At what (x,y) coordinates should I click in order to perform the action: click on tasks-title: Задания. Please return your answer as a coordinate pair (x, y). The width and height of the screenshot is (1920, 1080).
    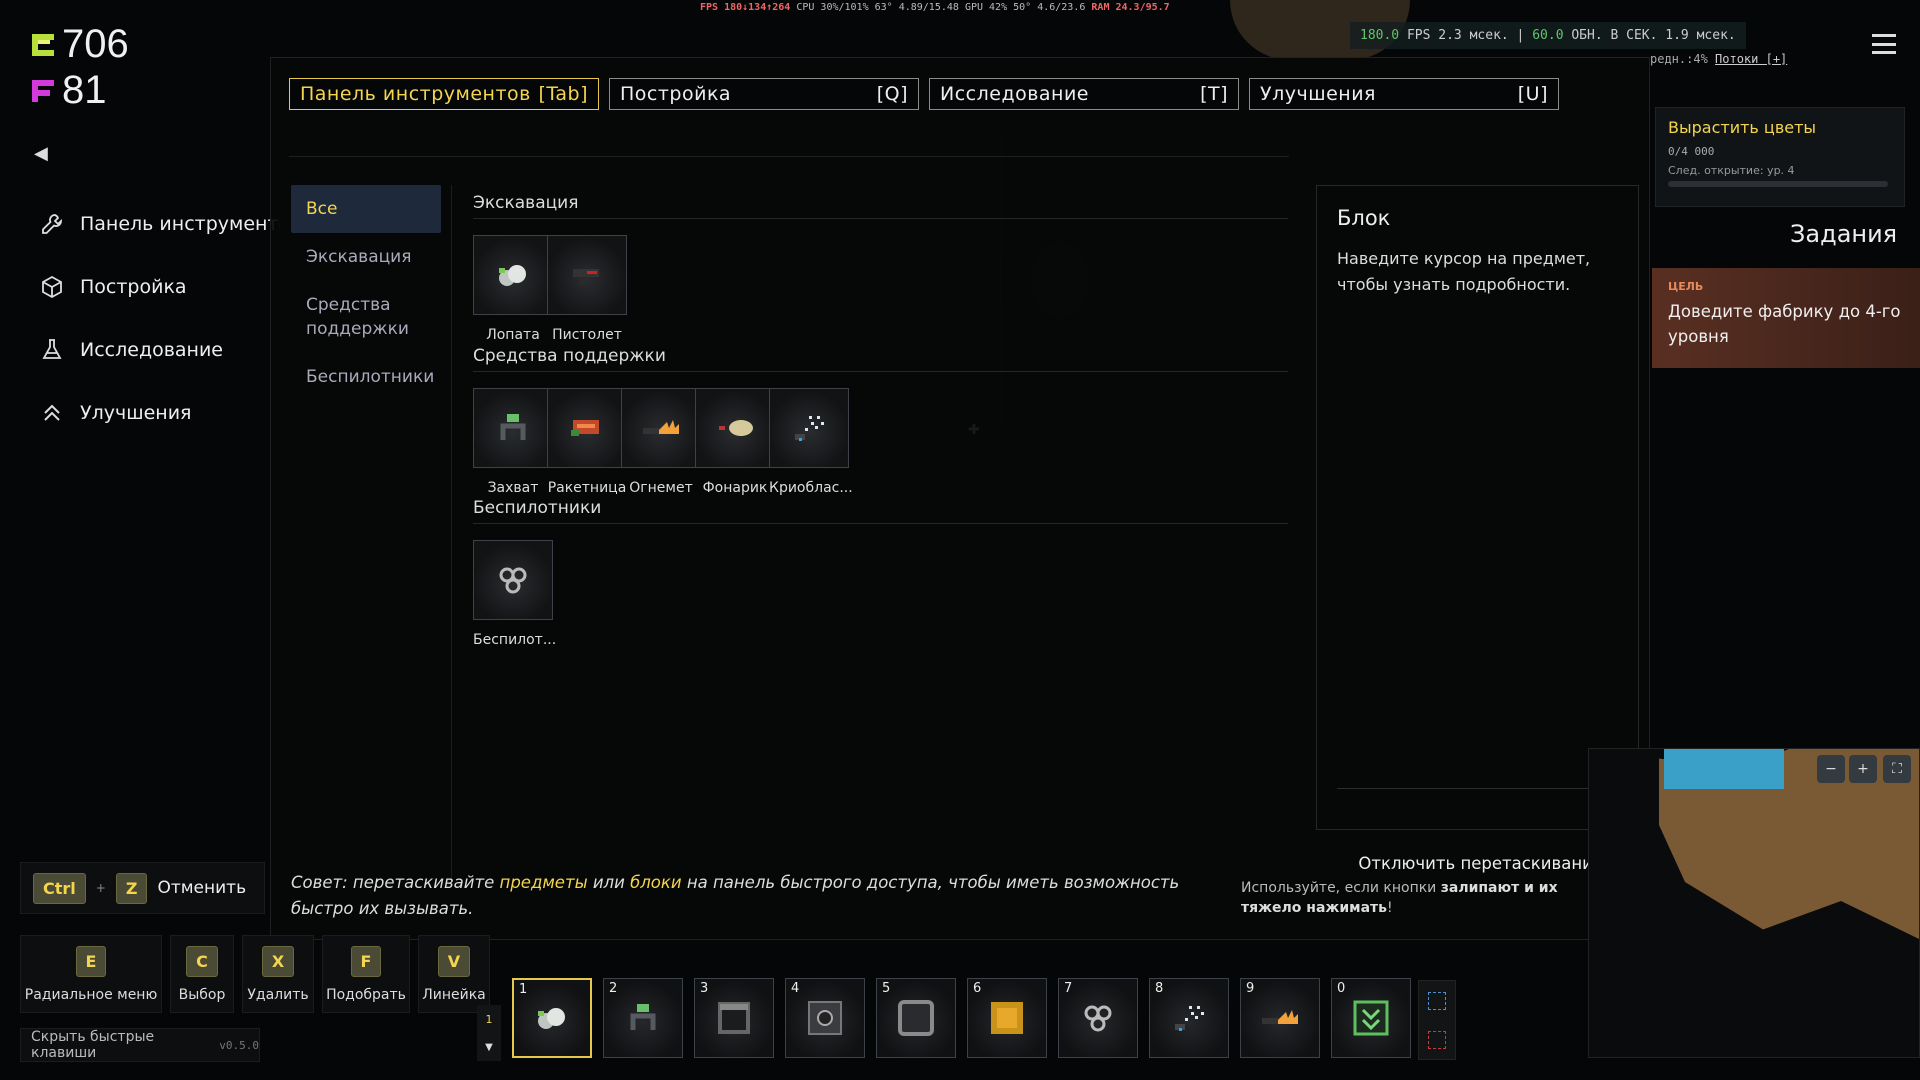
    Looking at the image, I should click on (1844, 234).